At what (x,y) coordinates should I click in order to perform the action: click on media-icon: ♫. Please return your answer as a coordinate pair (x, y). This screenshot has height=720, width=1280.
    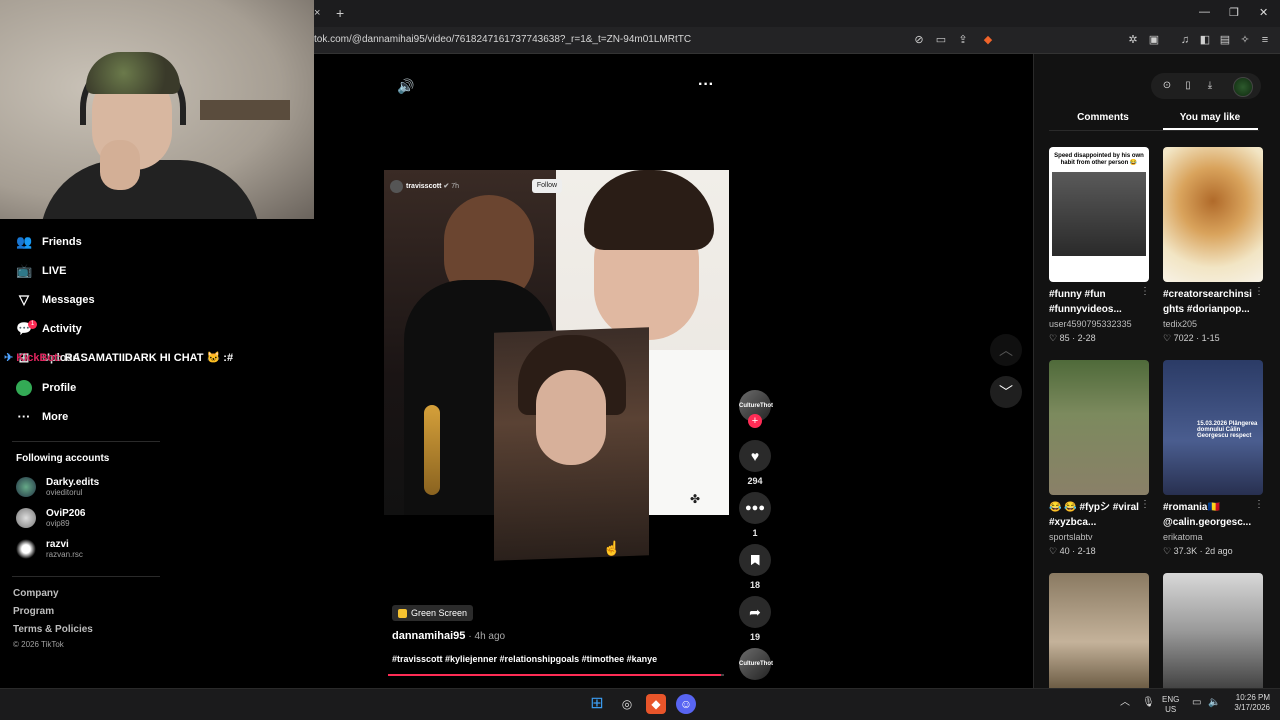
    Looking at the image, I should click on (1185, 40).